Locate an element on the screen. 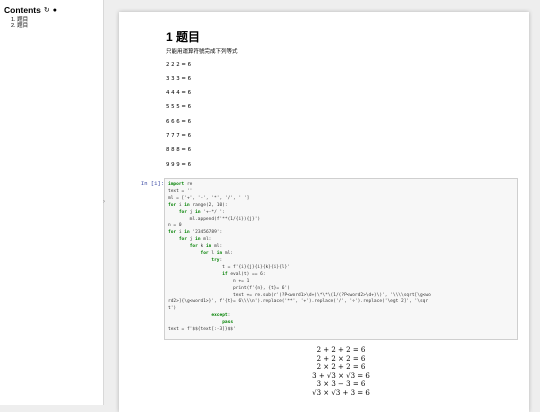 This screenshot has width=540, height=412. settings-icon: ● is located at coordinates (55, 10).